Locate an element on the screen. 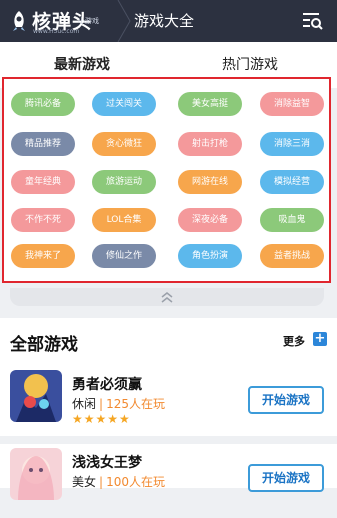 The image size is (337, 518). app-header: 核弹头 小游戏 www.H5uc.com 游戏大全 is located at coordinates (168, 21).